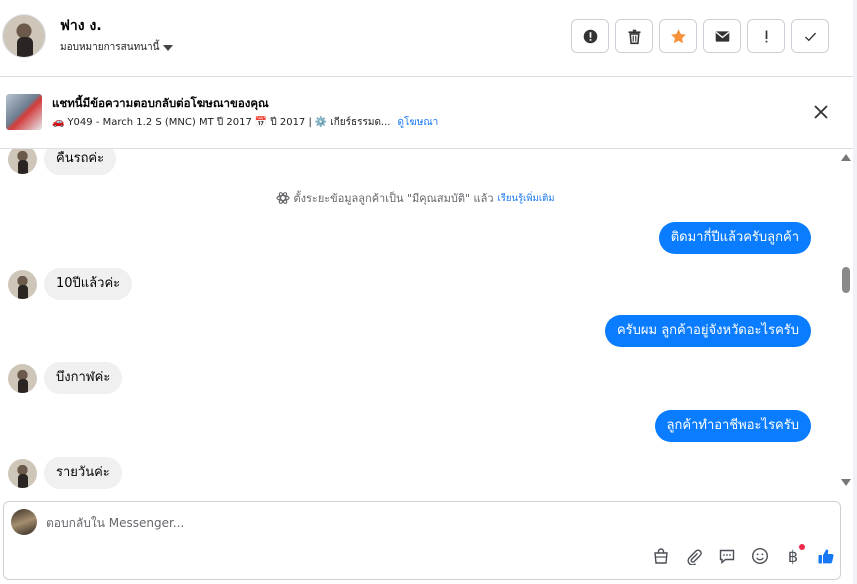 The height and width of the screenshot is (584, 857). What do you see at coordinates (661, 556) in the screenshot?
I see `shopping-bag-icon` at bounding box center [661, 556].